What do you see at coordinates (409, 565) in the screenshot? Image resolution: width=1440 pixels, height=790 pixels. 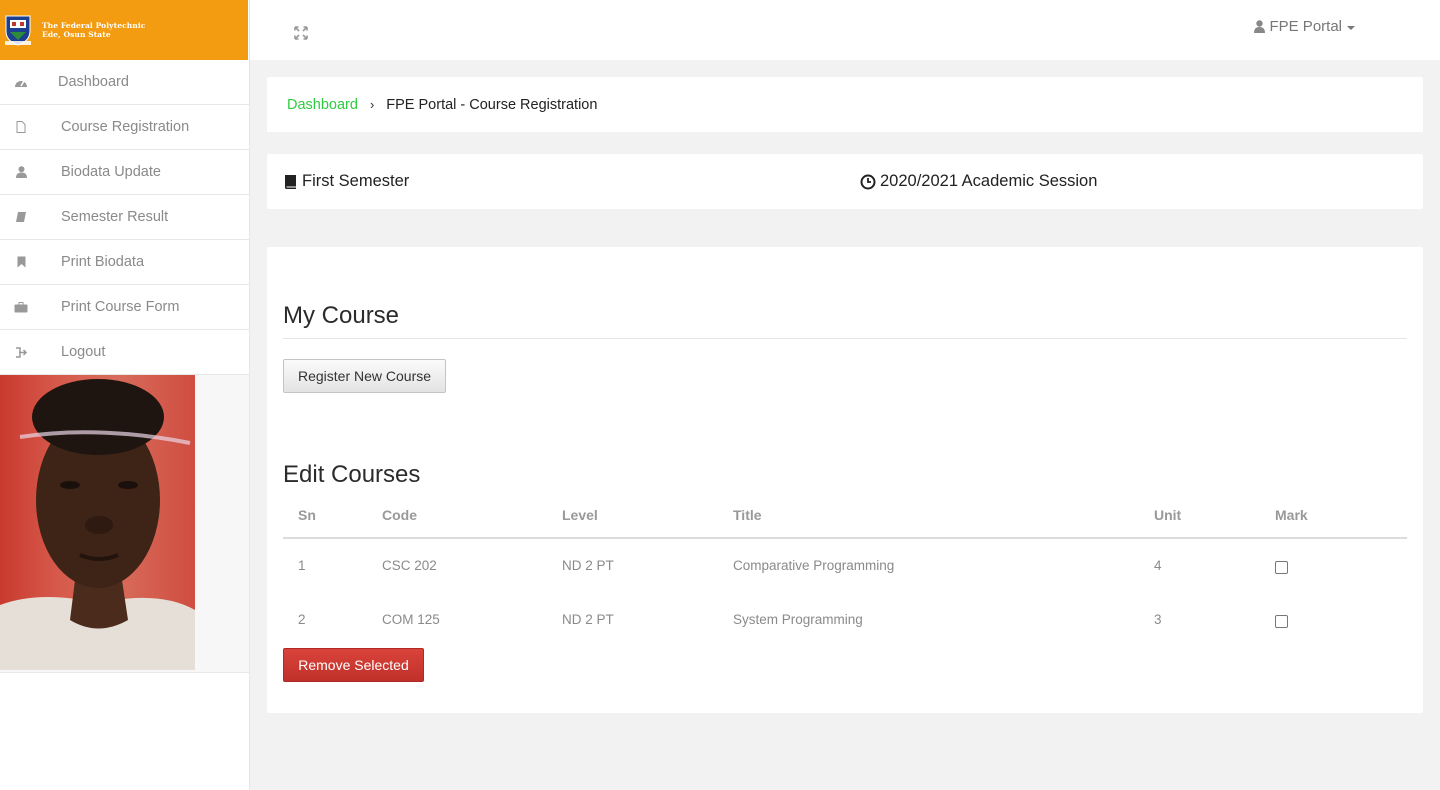 I see `cell-code: CSC 202` at bounding box center [409, 565].